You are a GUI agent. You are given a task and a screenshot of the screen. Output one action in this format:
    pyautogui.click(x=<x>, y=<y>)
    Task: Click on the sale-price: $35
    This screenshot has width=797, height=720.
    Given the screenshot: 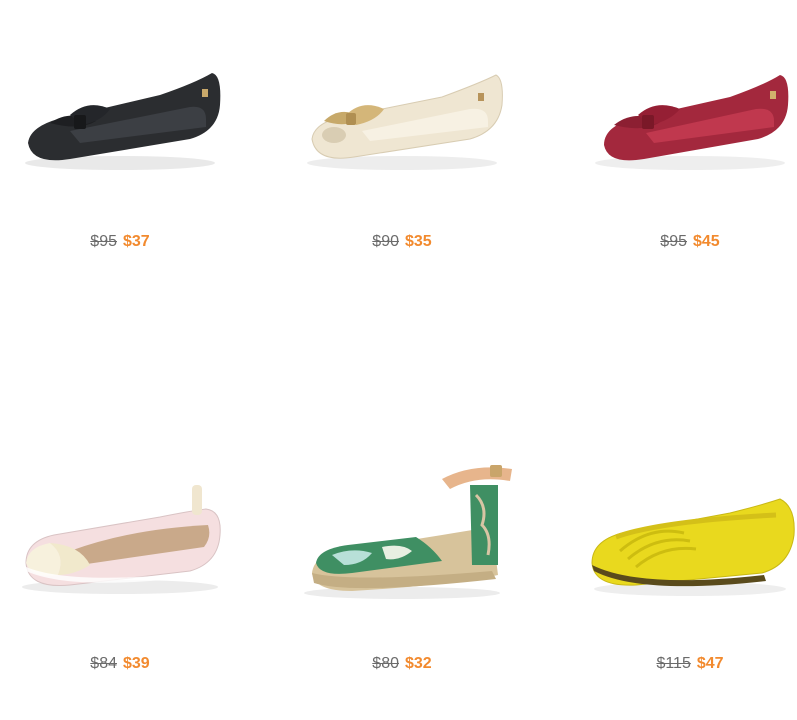 What is the action you would take?
    pyautogui.click(x=418, y=241)
    